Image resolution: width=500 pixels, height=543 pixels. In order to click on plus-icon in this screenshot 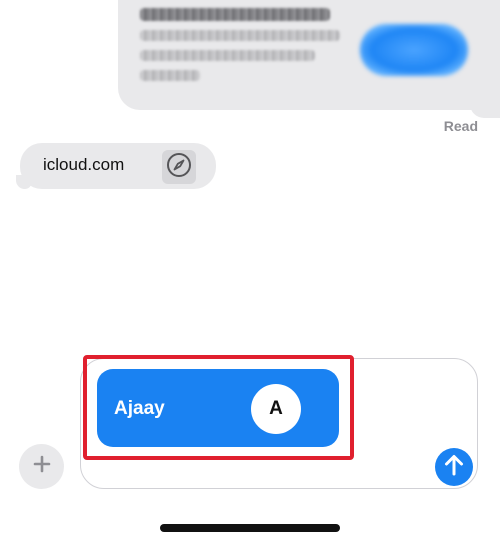, I will do `click(42, 466)`.